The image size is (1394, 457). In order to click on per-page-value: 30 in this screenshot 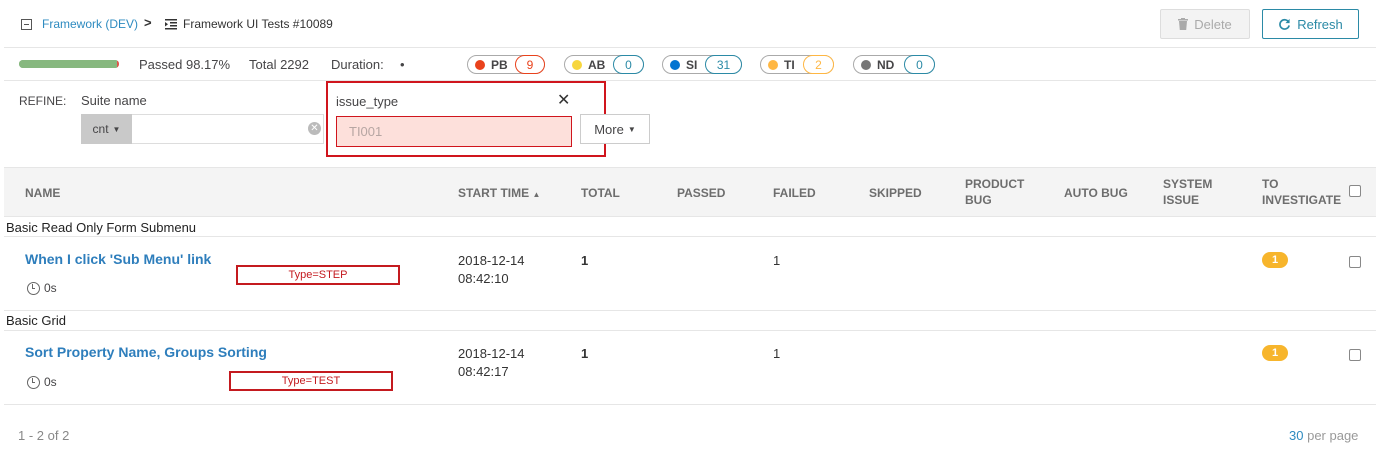, I will do `click(1296, 435)`.